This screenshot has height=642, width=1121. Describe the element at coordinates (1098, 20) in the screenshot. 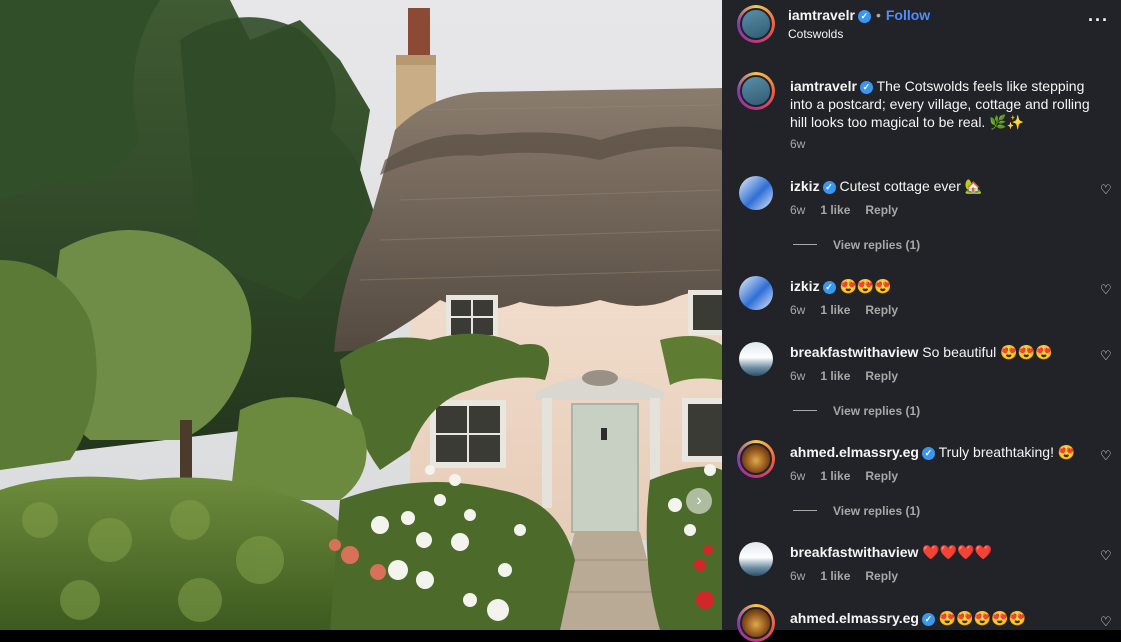

I see `more-options-icon: ···` at that location.